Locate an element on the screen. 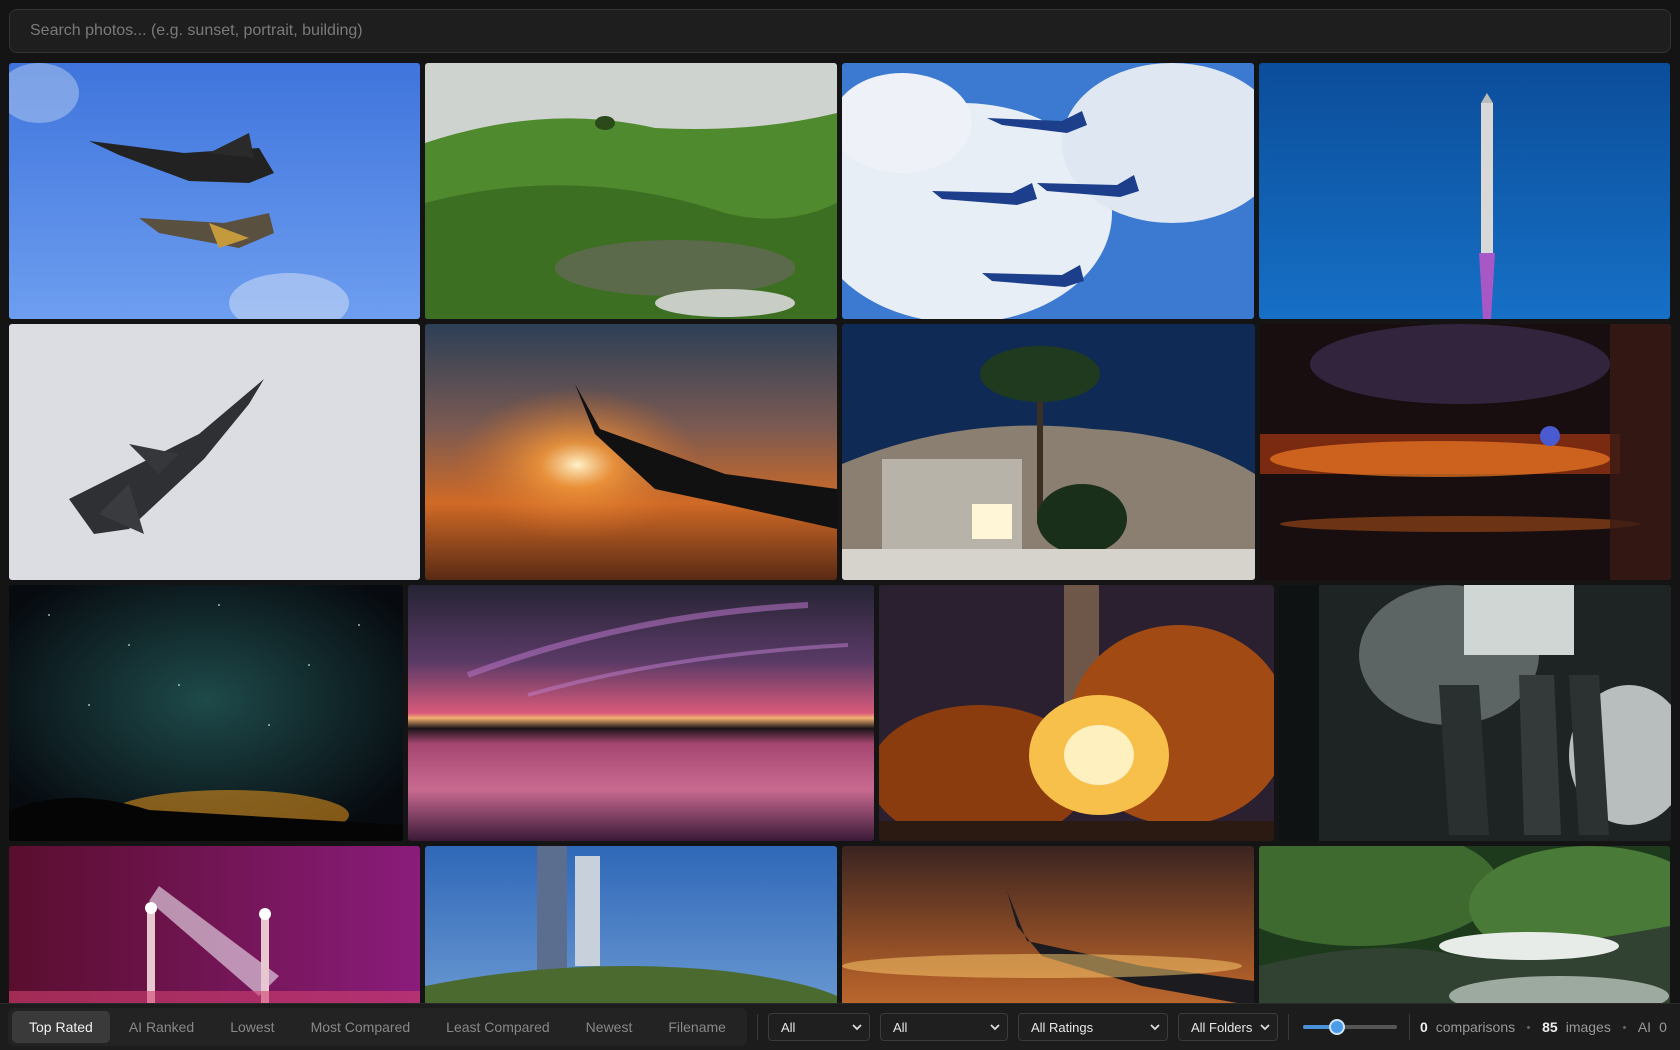 Image resolution: width=1680 pixels, height=1050 pixels. images-count: 85 is located at coordinates (1550, 1027).